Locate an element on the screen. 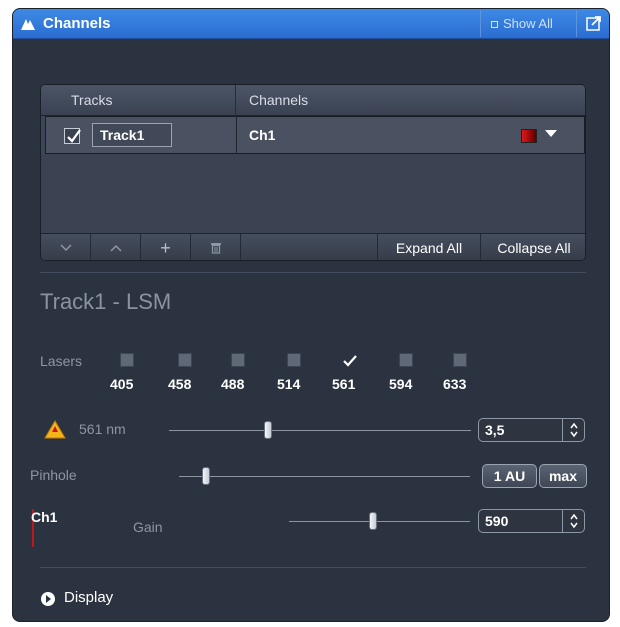 Image resolution: width=620 pixels, height=627 pixels. show-all-label: Show All is located at coordinates (528, 23).